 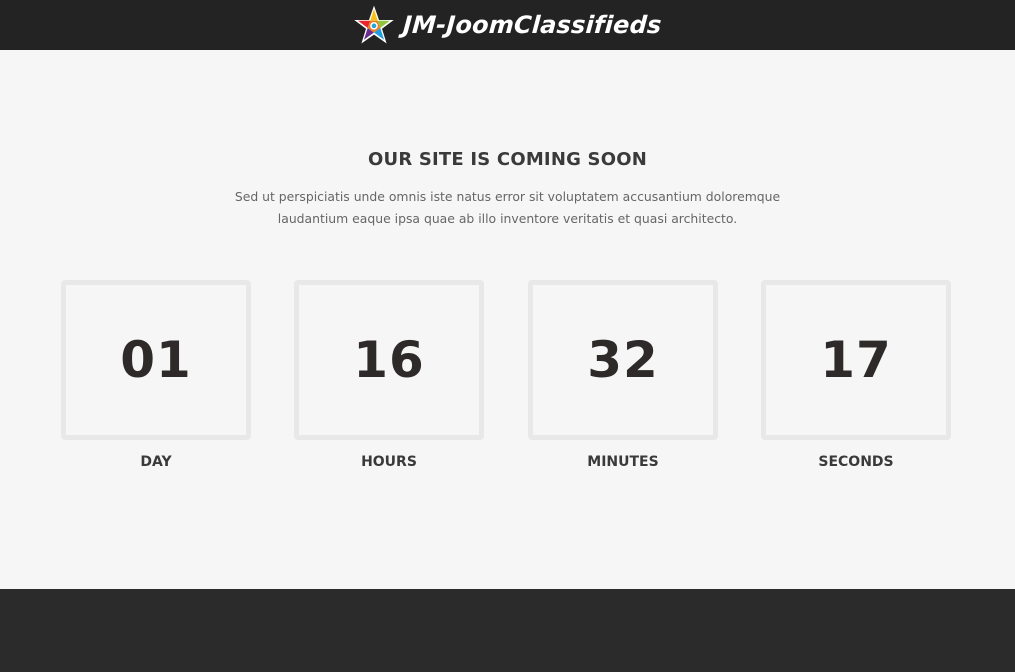 What do you see at coordinates (156, 462) in the screenshot?
I see `countdown-label: DAY` at bounding box center [156, 462].